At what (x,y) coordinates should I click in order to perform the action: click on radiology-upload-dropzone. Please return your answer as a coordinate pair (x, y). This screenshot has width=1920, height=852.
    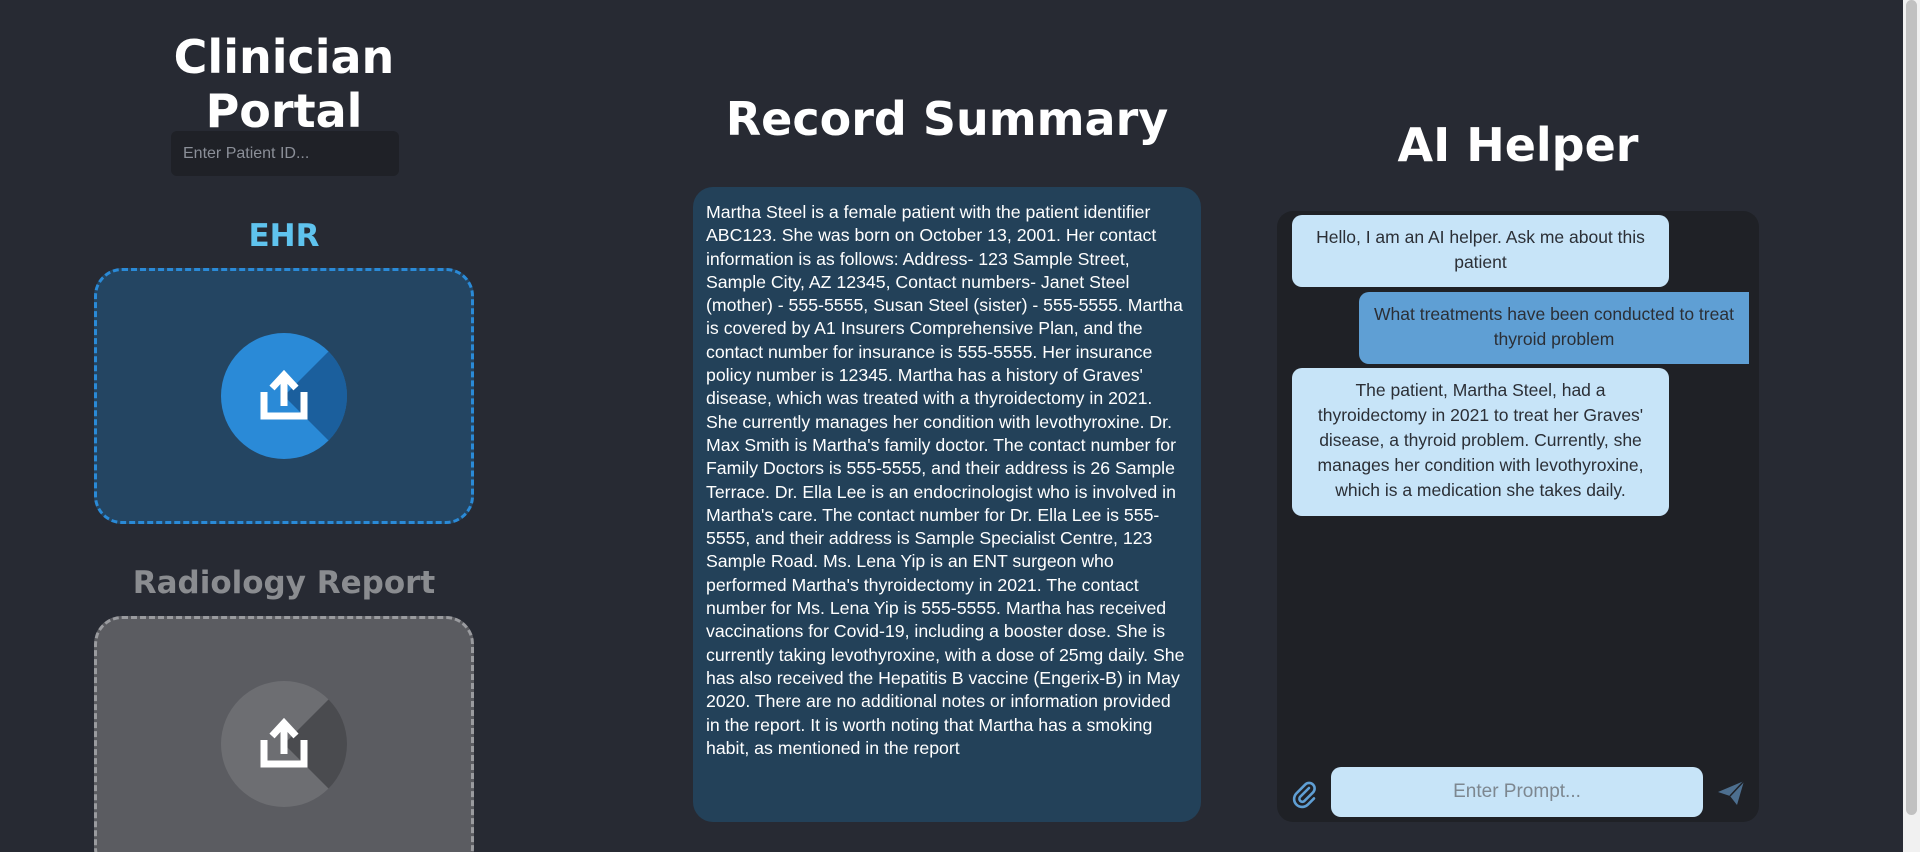
    Looking at the image, I should click on (284, 734).